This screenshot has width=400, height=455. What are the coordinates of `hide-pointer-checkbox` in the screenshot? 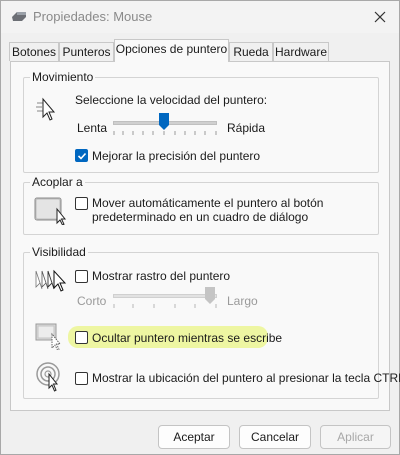 It's located at (81, 337).